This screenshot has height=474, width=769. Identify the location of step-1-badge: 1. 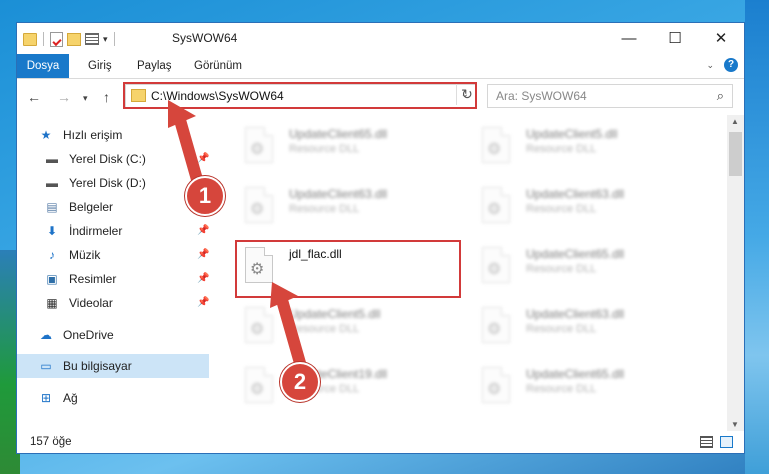
(205, 196).